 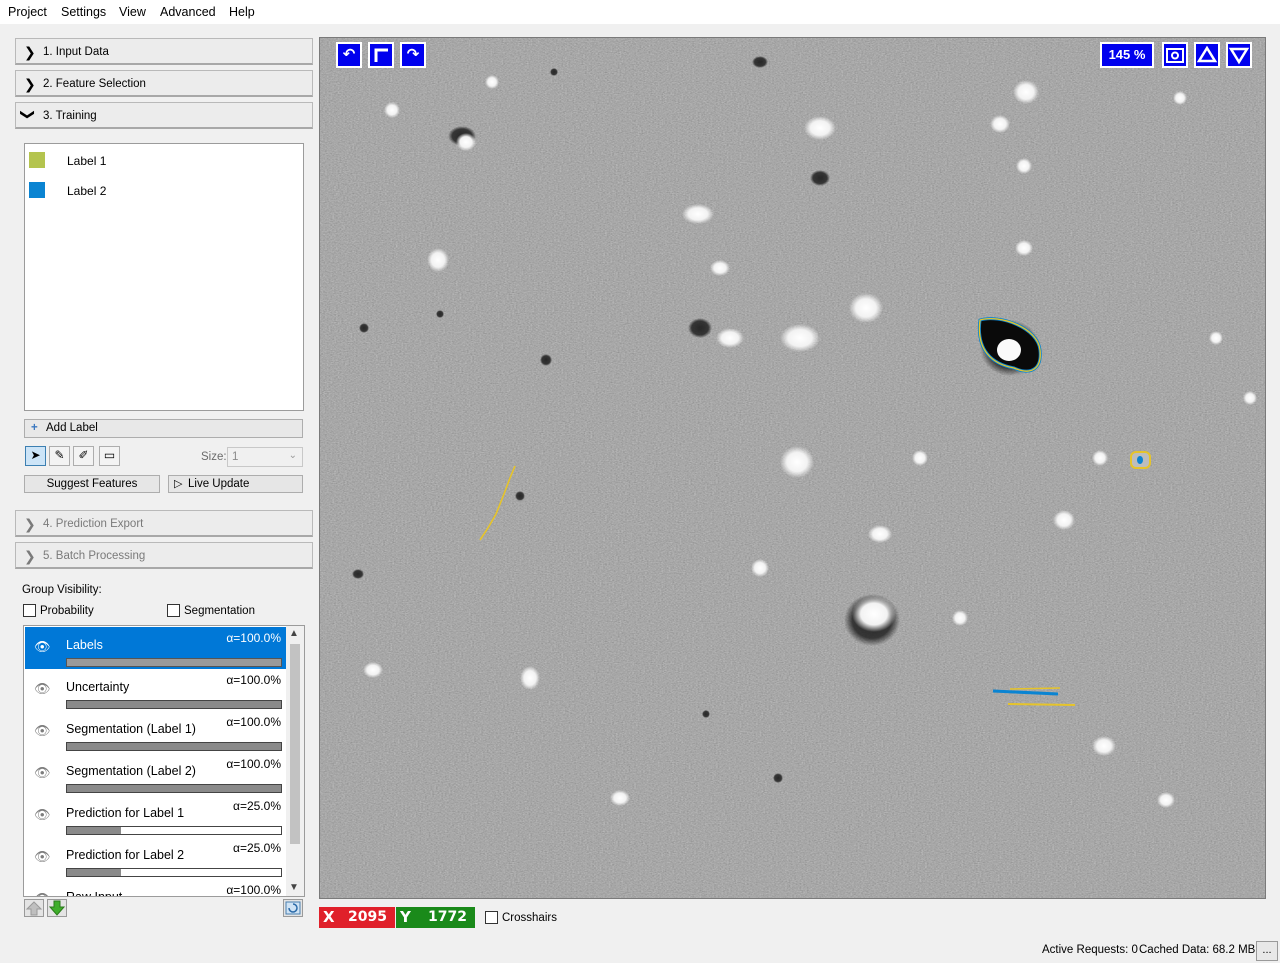 What do you see at coordinates (34, 908) in the screenshot?
I see `move-layer-up-button` at bounding box center [34, 908].